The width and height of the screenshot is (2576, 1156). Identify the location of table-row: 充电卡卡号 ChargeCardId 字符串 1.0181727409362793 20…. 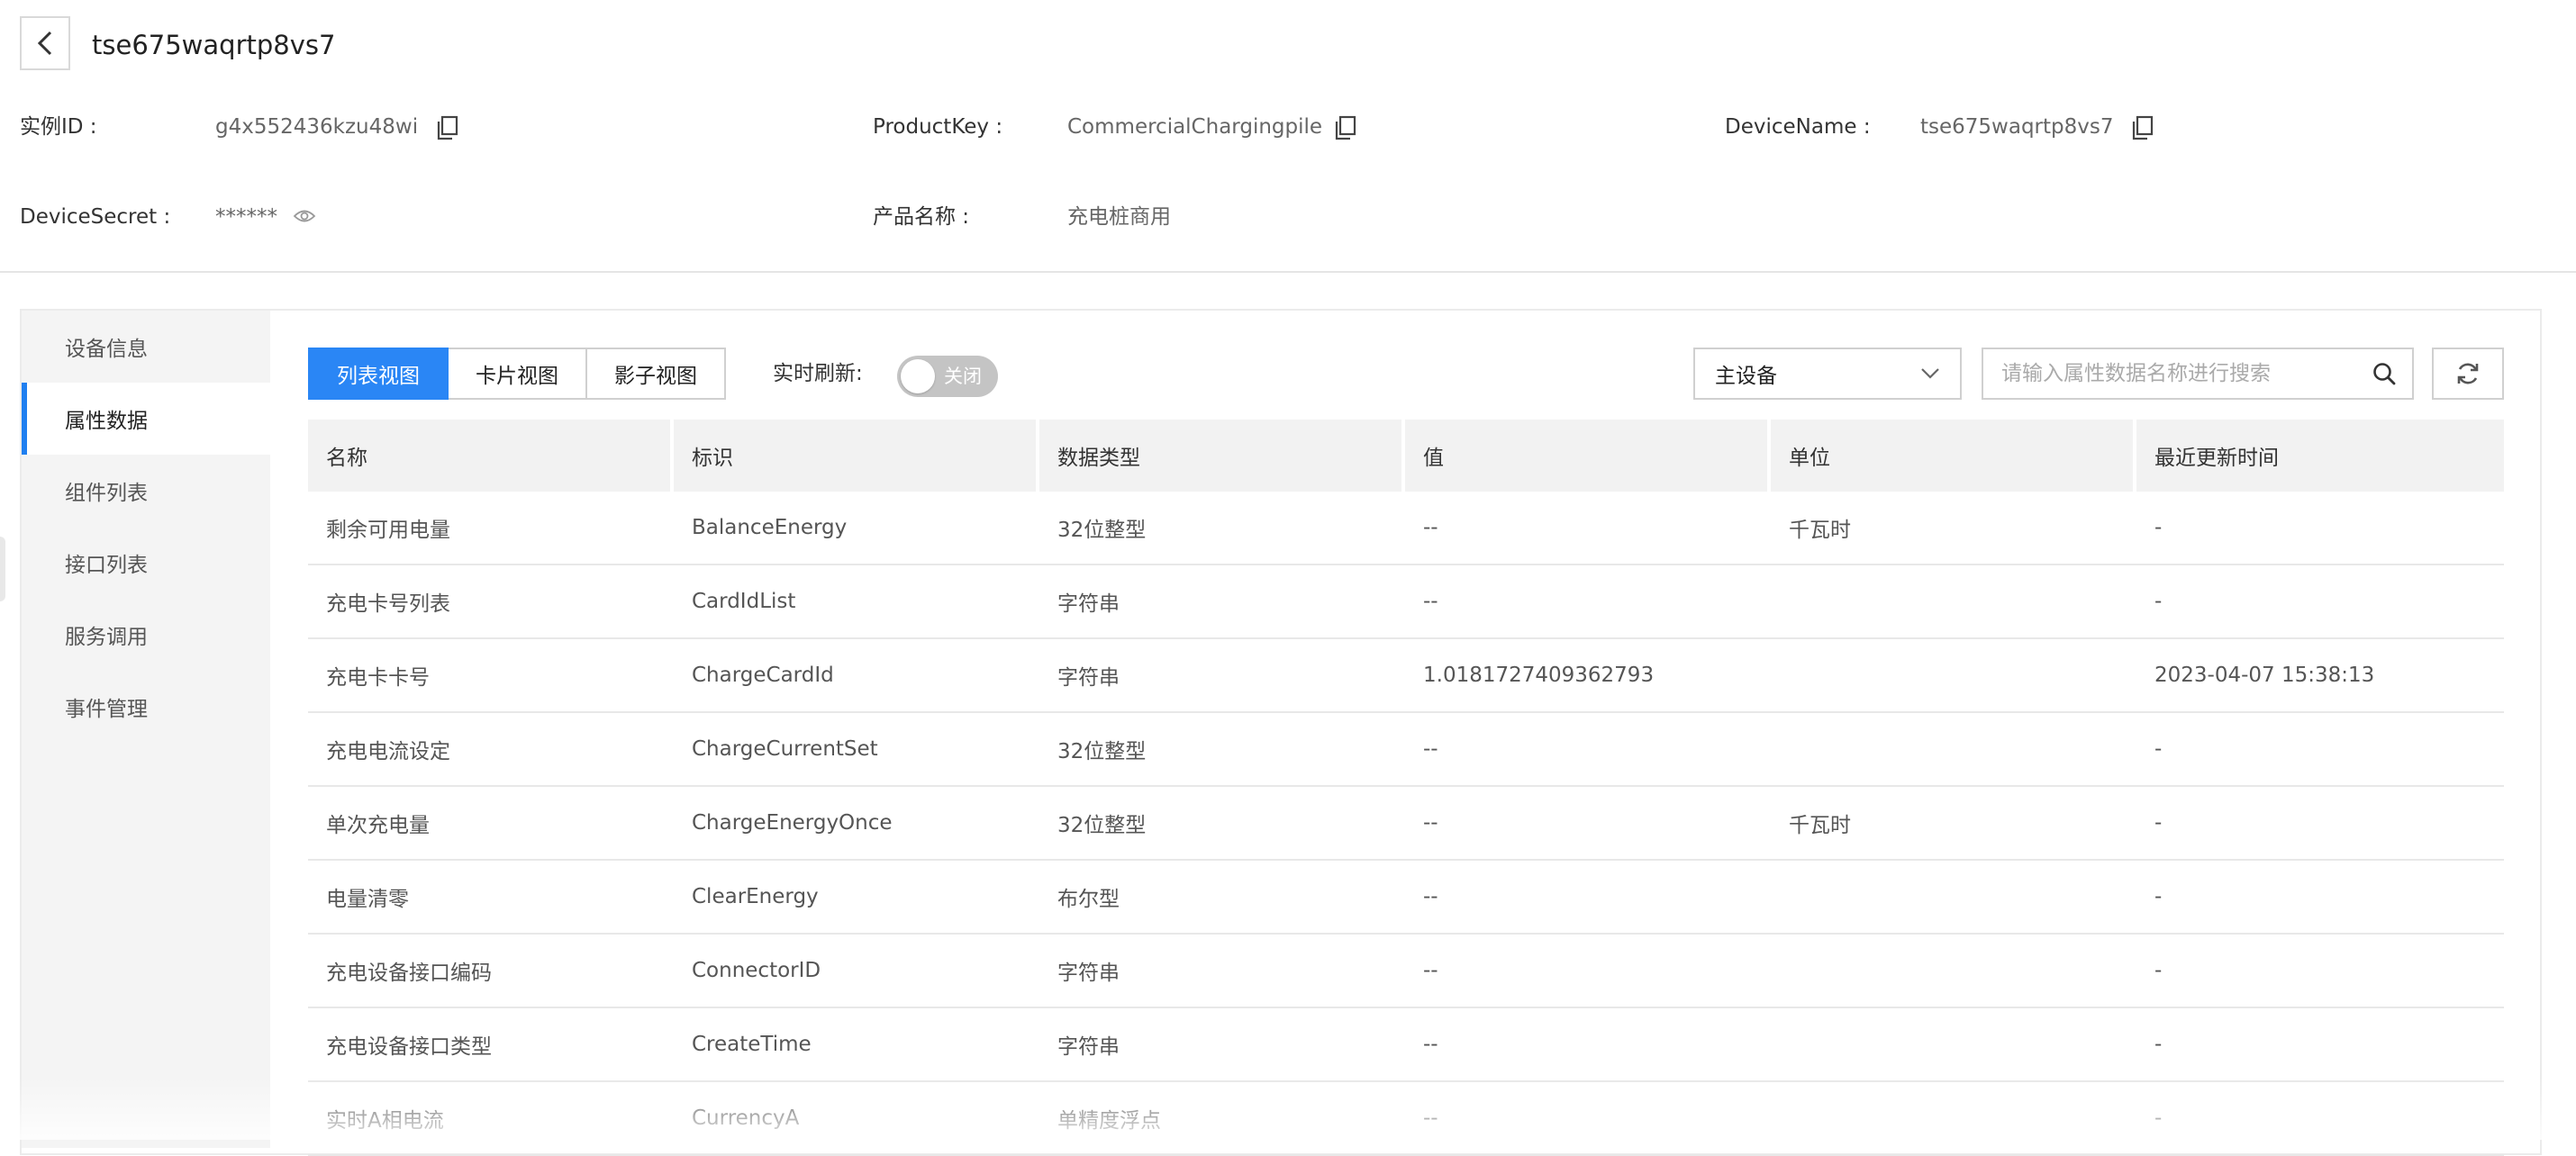
(1406, 676).